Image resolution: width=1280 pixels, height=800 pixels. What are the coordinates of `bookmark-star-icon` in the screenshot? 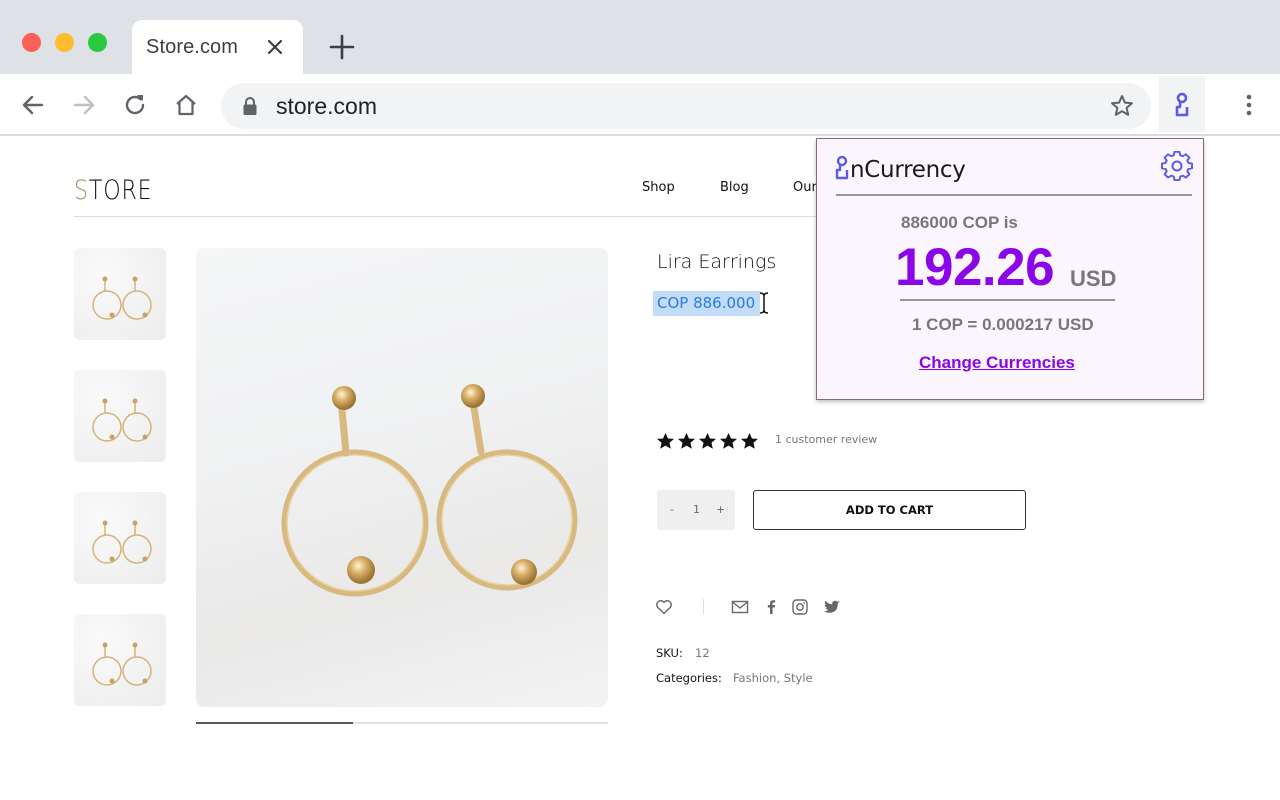 It's located at (1122, 106).